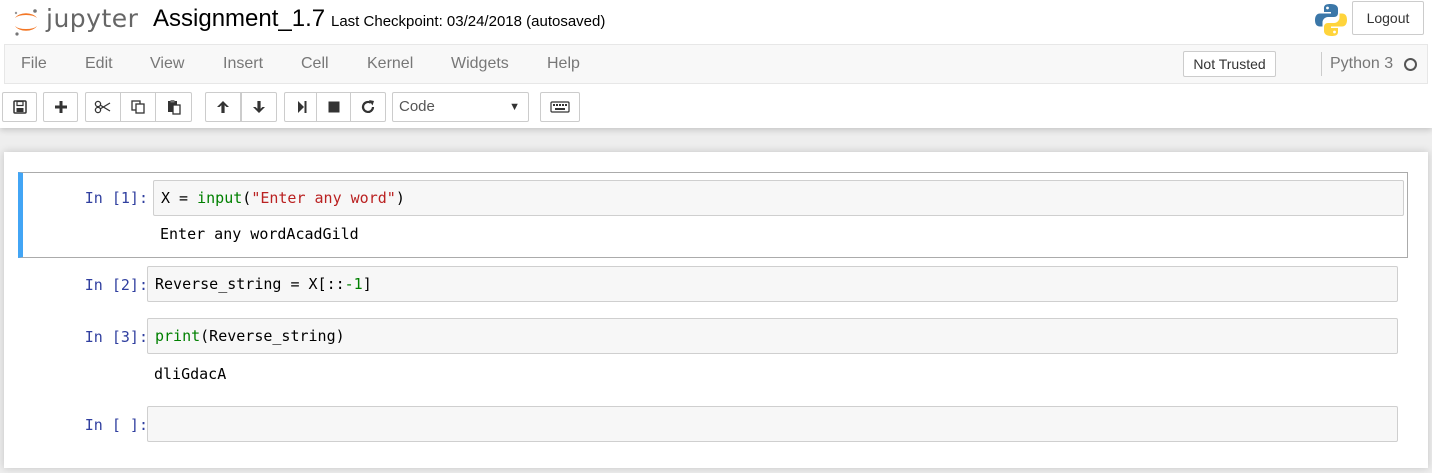 The width and height of the screenshot is (1432, 473). I want to click on kernel-idle-indicator-icon, so click(1410, 64).